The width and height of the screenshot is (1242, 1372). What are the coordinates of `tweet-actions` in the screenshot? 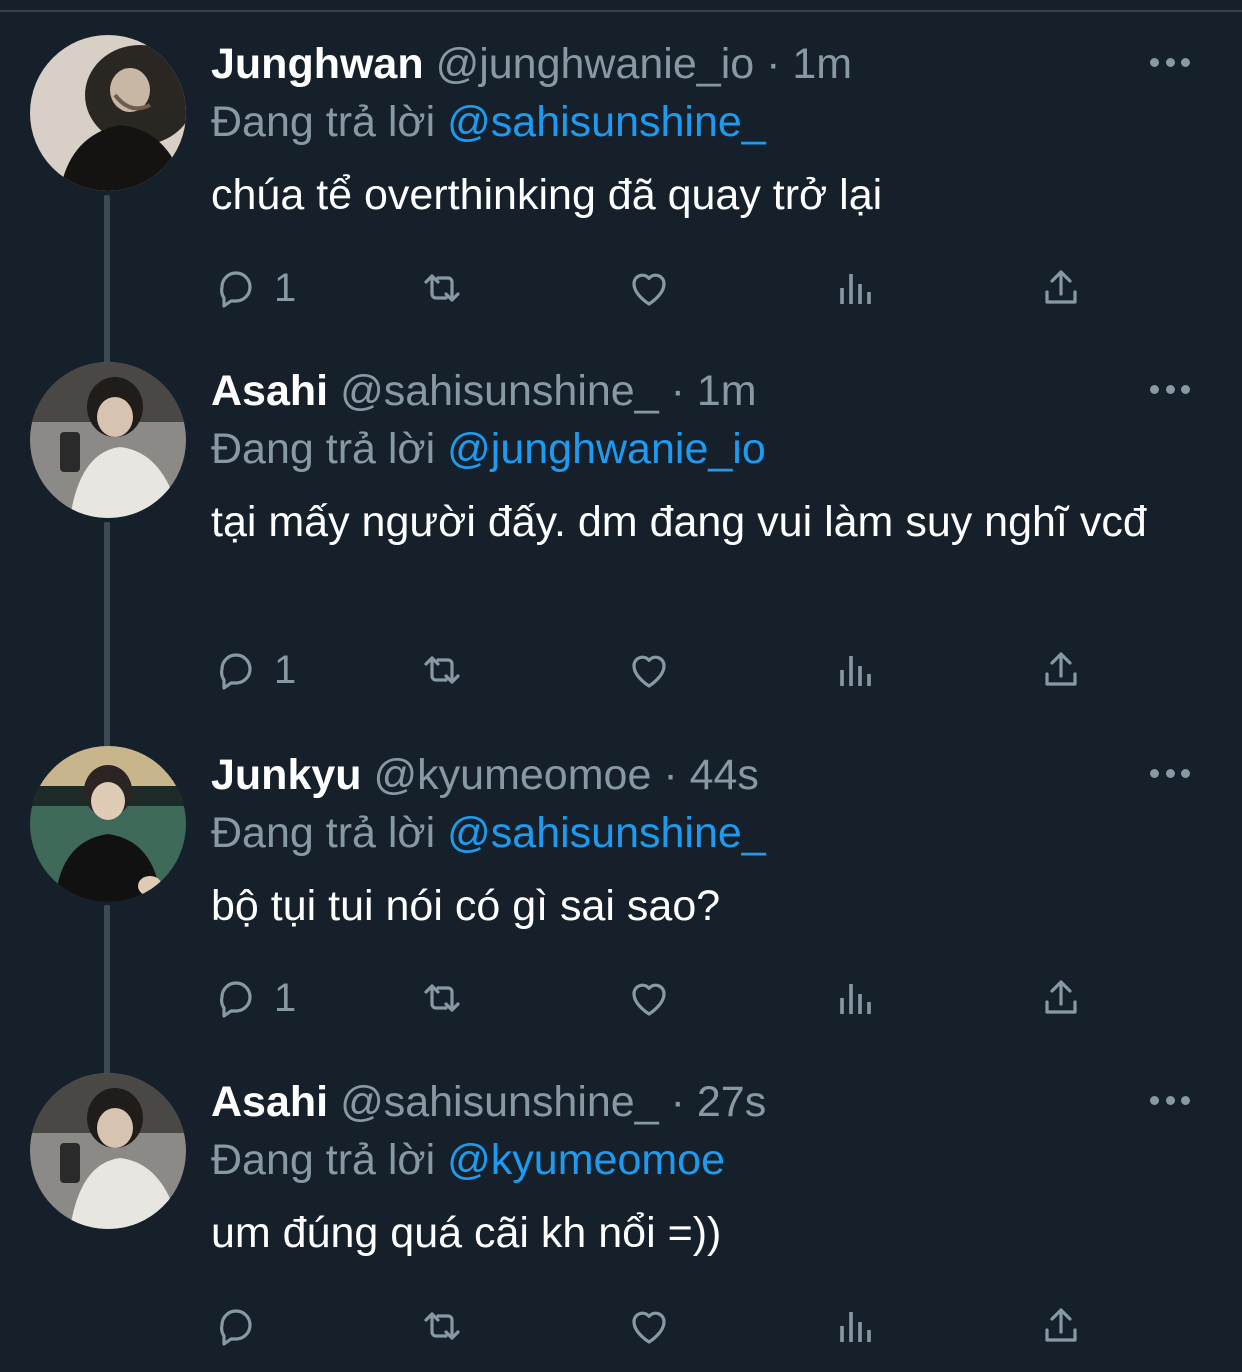 It's located at (621, 1326).